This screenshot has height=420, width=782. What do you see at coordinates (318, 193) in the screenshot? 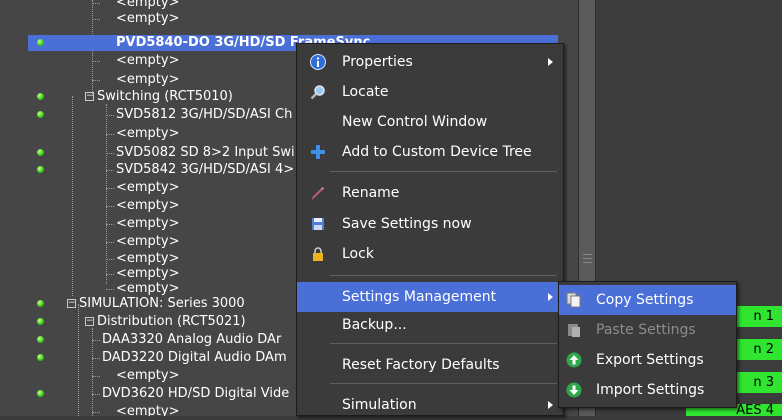
I see `pencil-icon` at bounding box center [318, 193].